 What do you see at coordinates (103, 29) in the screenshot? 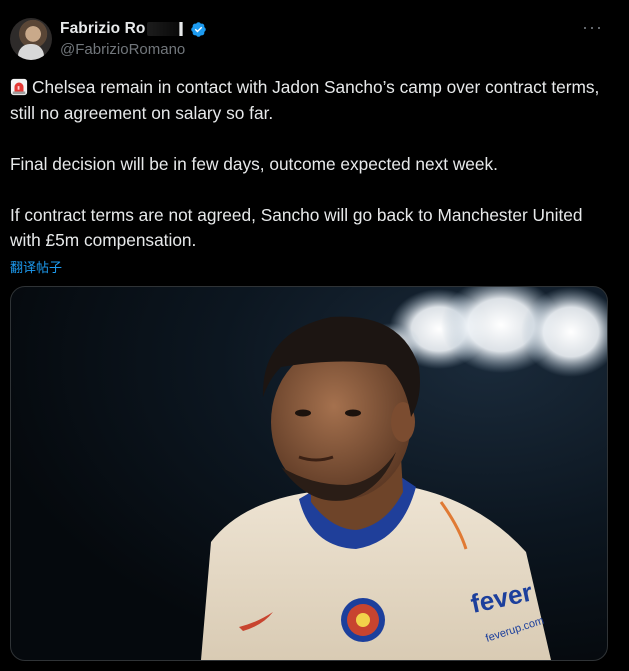
I see `display-name: Fabrizio Ro` at bounding box center [103, 29].